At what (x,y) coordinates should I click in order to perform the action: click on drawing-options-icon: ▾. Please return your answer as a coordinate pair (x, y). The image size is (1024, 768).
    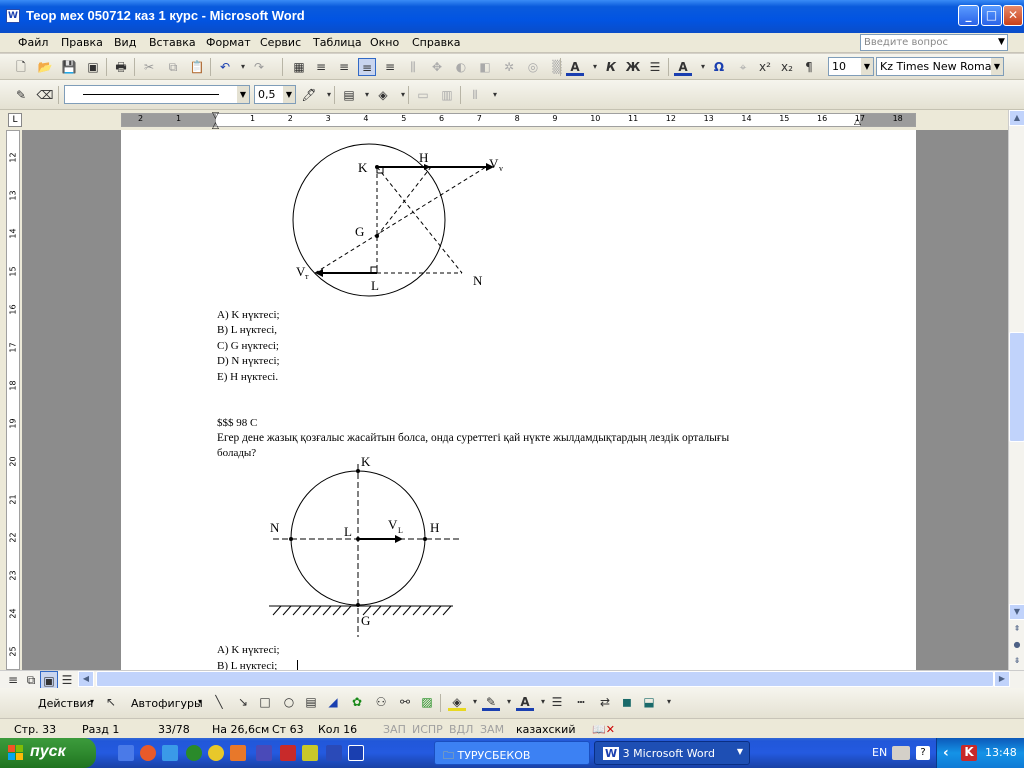
    Looking at the image, I should click on (669, 702).